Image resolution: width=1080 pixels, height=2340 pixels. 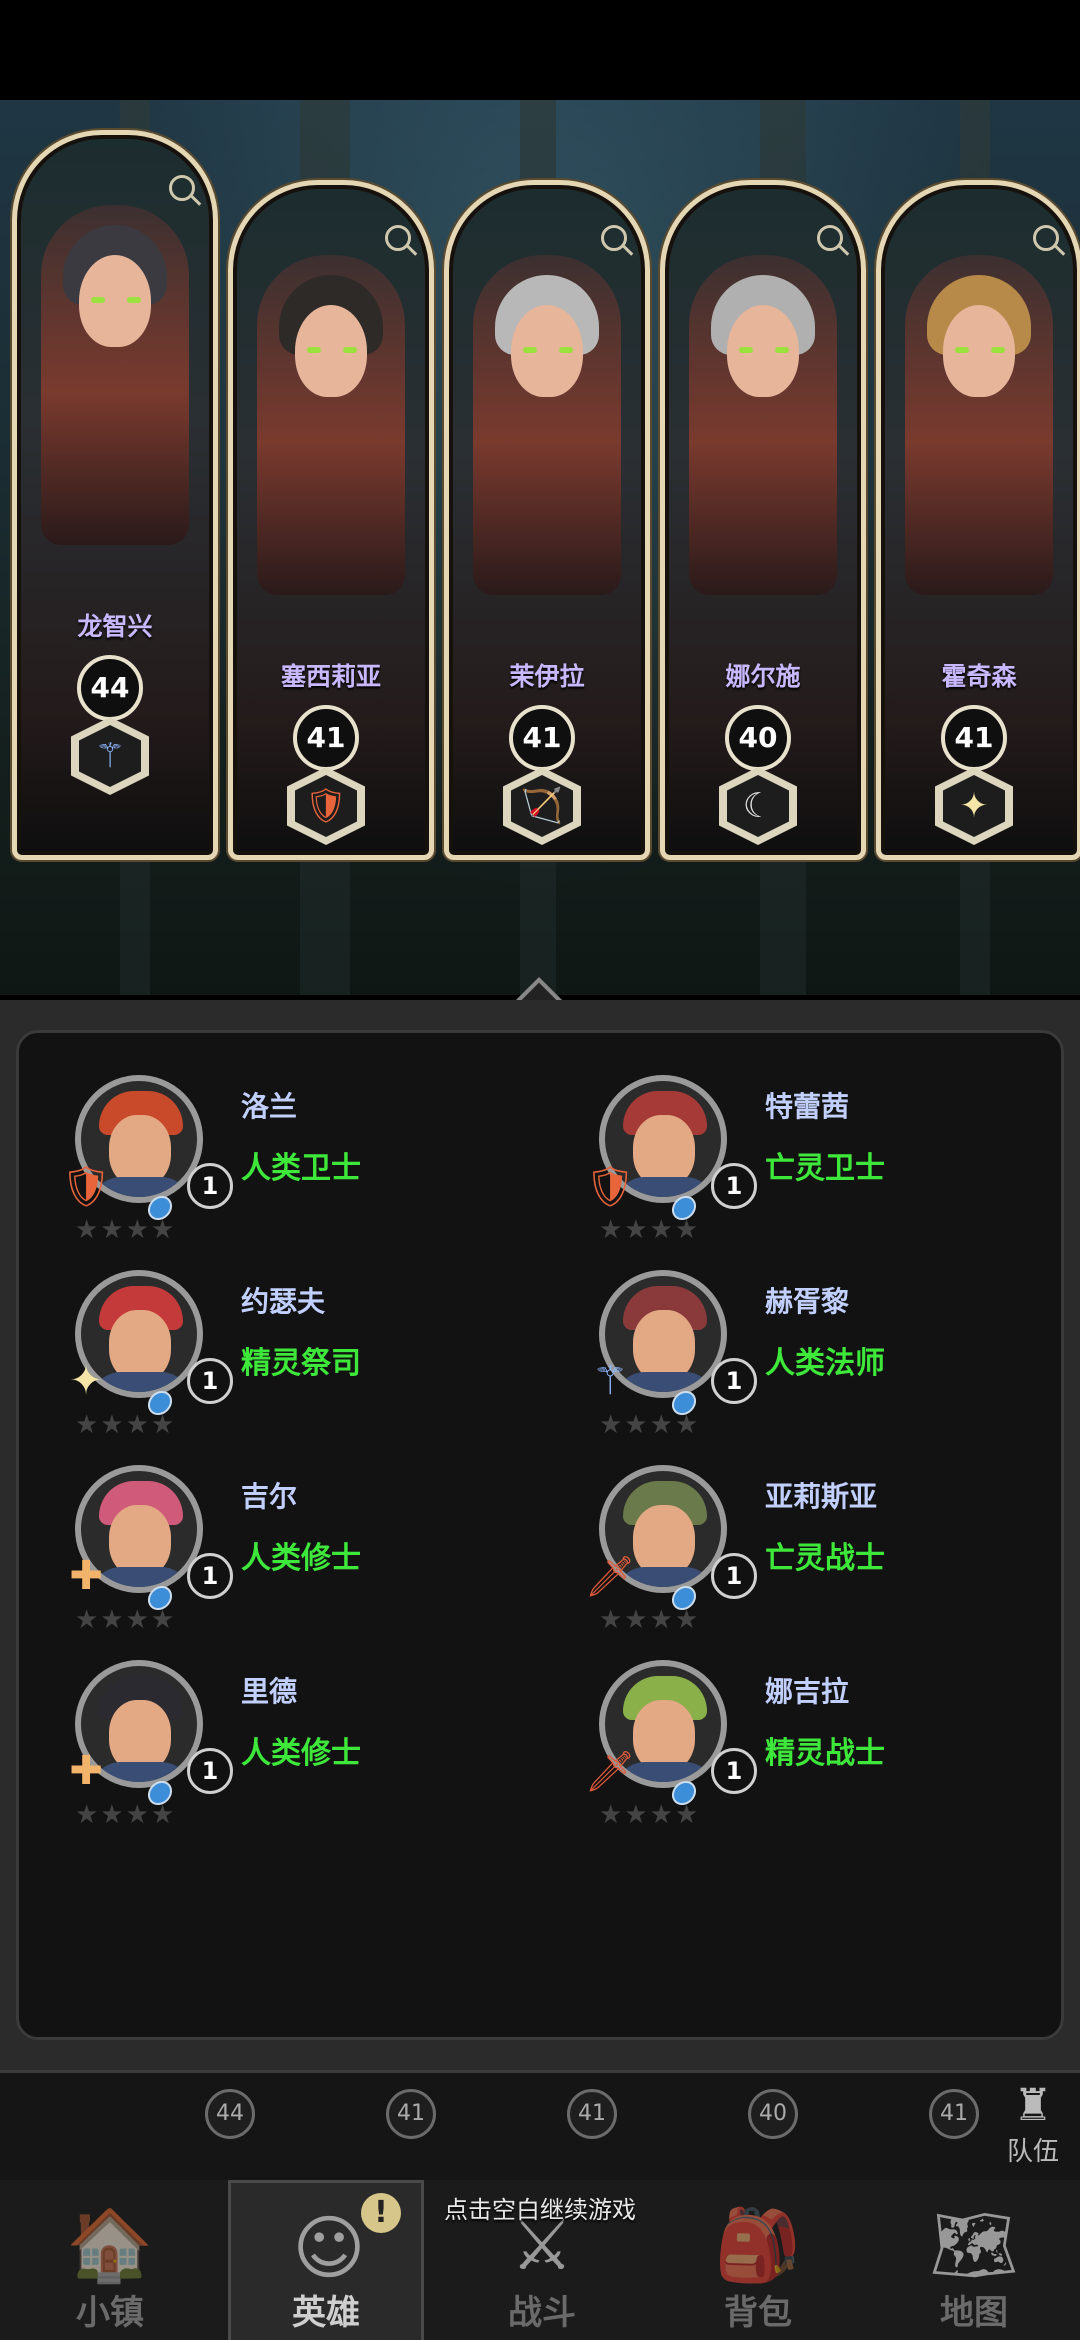 What do you see at coordinates (540, 50) in the screenshot?
I see `status-bar-area` at bounding box center [540, 50].